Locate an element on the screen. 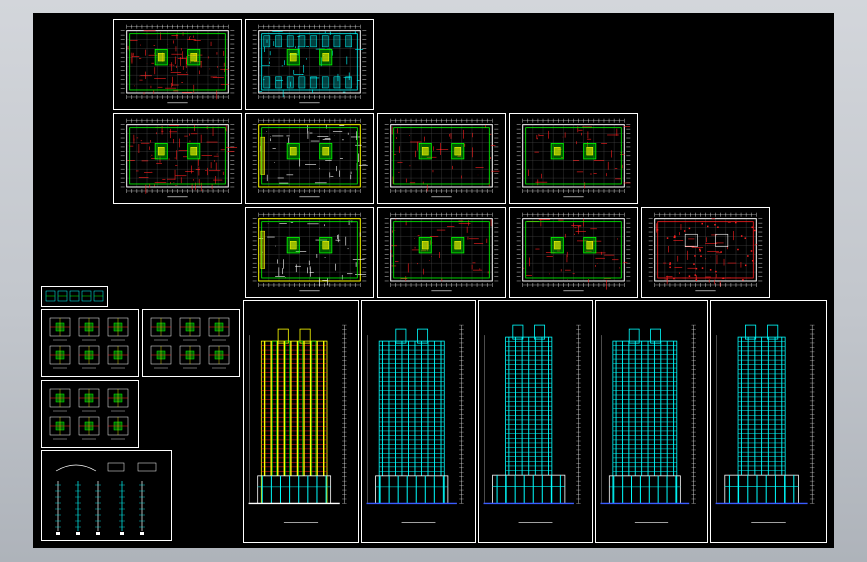 The image size is (867, 562). sheet-elev-side is located at coordinates (768, 421).